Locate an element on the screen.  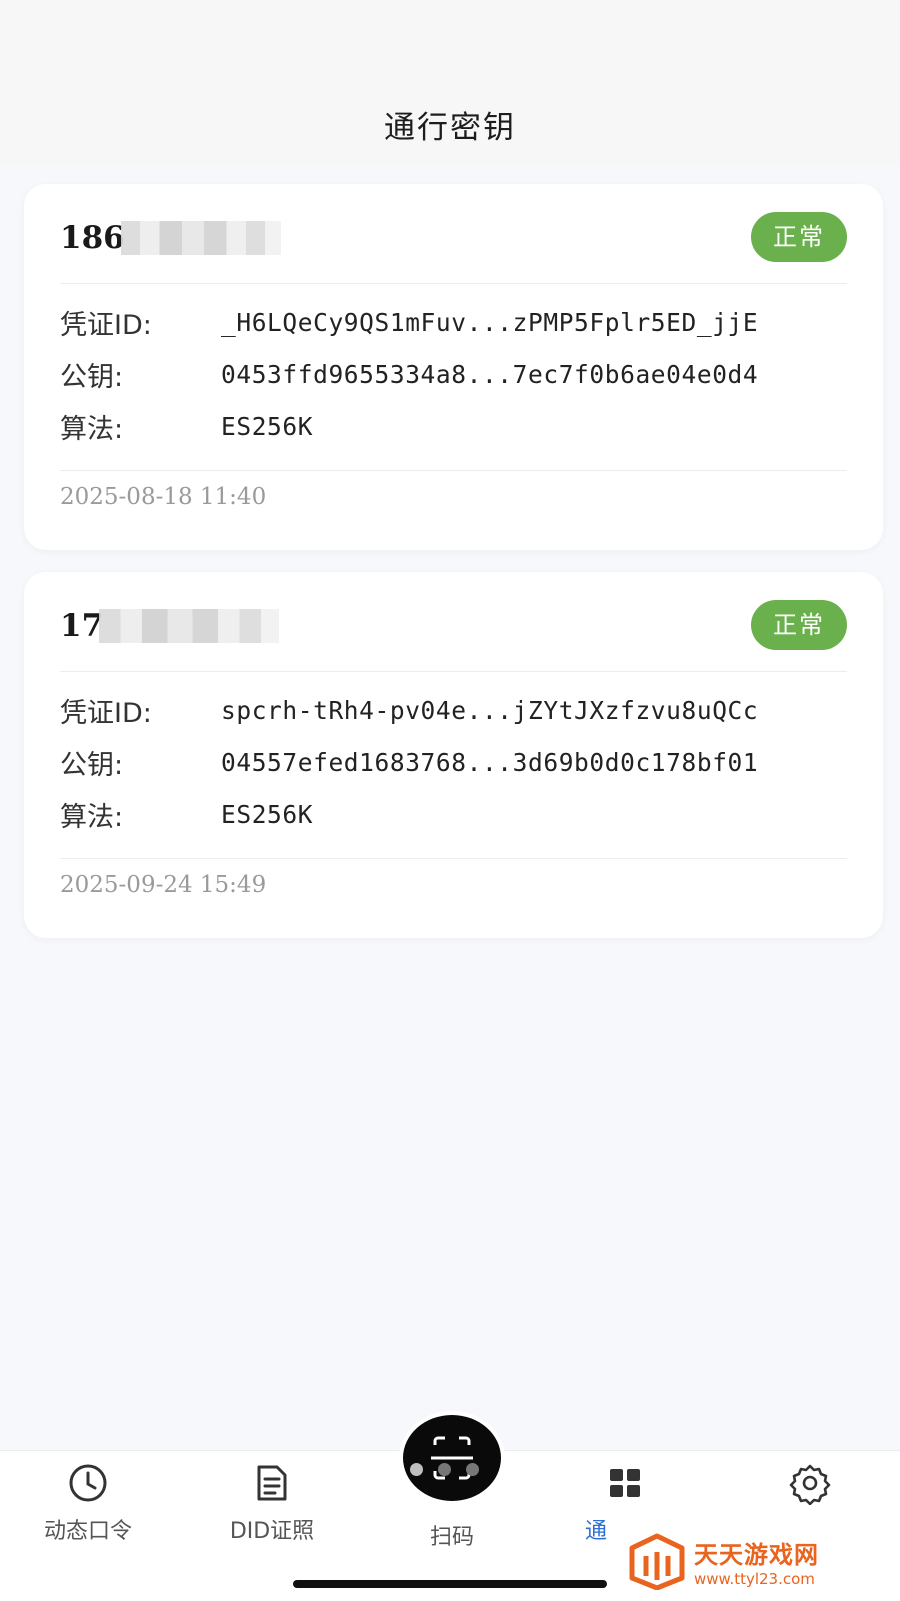
grid-icon is located at coordinates (625, 1483).